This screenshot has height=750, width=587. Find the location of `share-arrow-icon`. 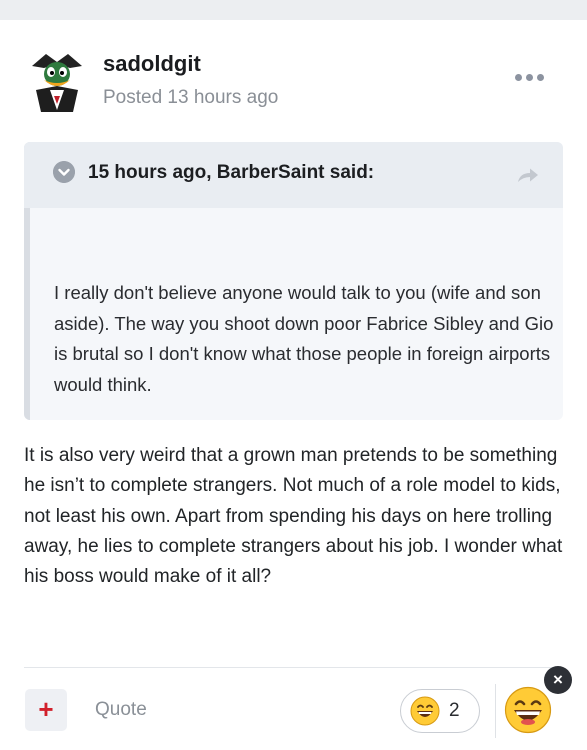

share-arrow-icon is located at coordinates (528, 175).